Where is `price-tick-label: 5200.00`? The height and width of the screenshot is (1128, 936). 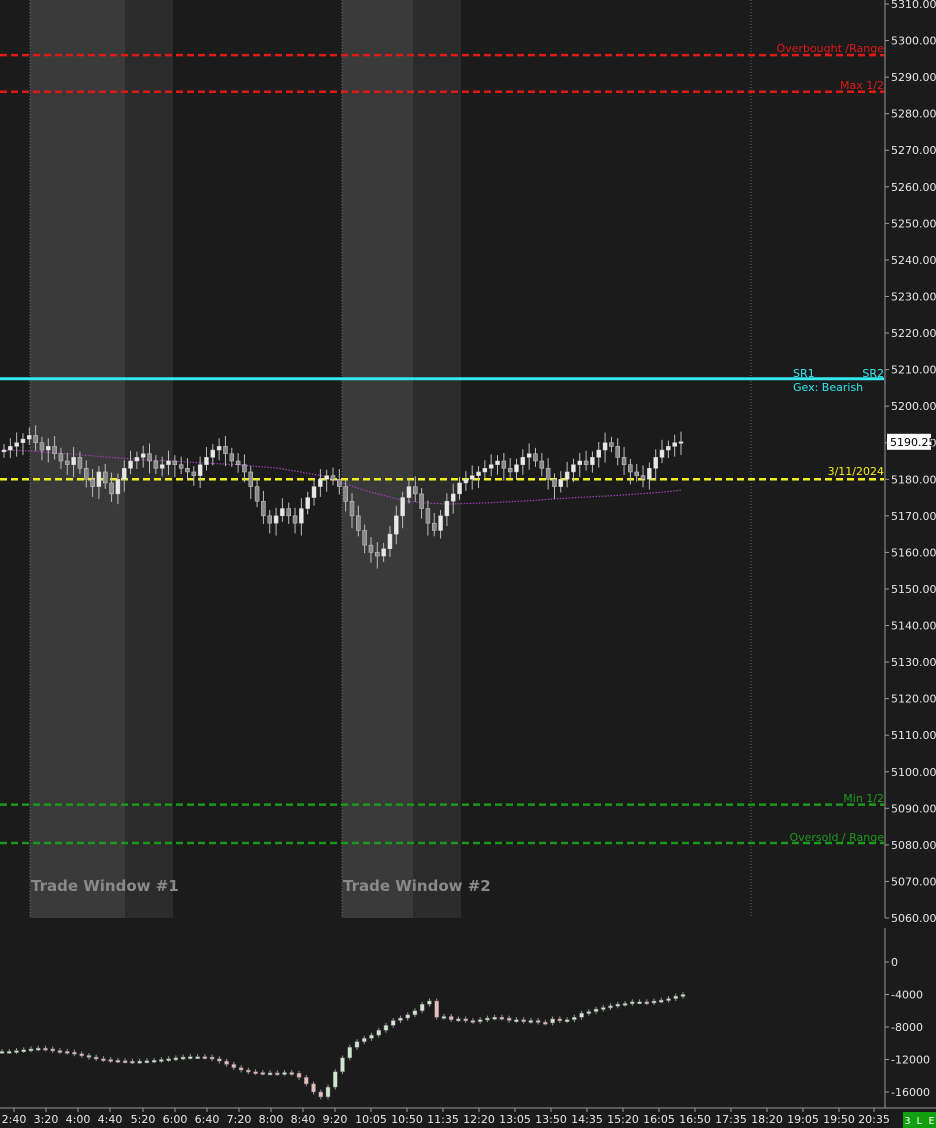
price-tick-label: 5200.00 is located at coordinates (913, 406).